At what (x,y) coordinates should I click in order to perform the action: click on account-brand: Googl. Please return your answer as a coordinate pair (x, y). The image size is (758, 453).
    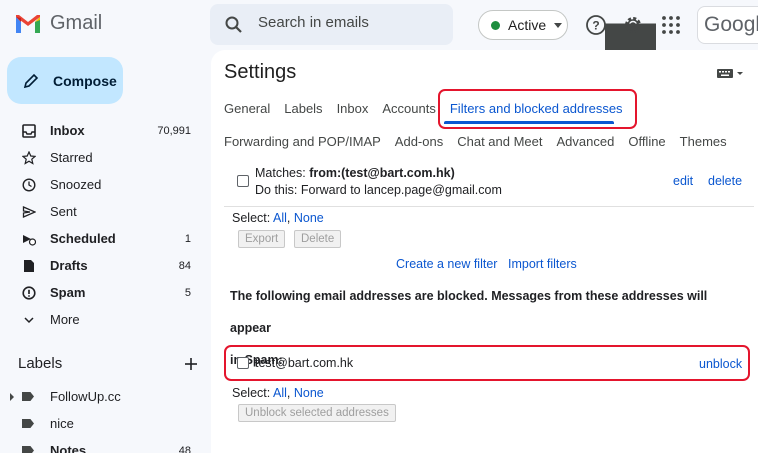
    Looking at the image, I should click on (727, 25).